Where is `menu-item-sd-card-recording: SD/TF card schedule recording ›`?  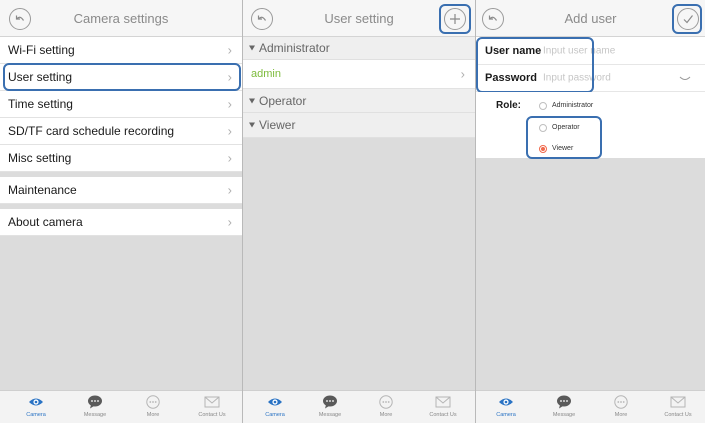 menu-item-sd-card-recording: SD/TF card schedule recording › is located at coordinates (121, 131).